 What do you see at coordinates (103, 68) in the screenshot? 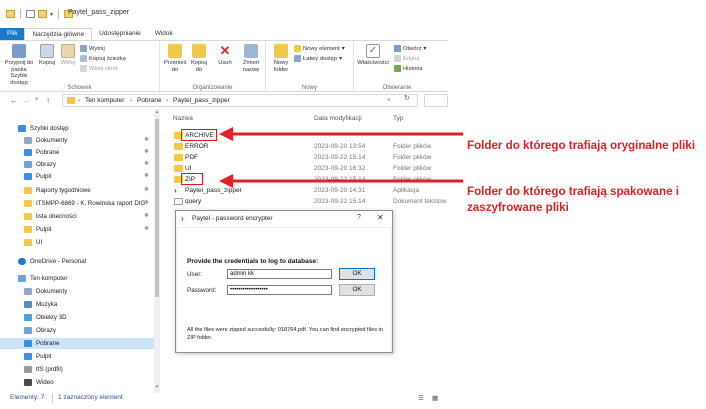
I see `paste-shortcut-label: Wklej skrót` at bounding box center [103, 68].